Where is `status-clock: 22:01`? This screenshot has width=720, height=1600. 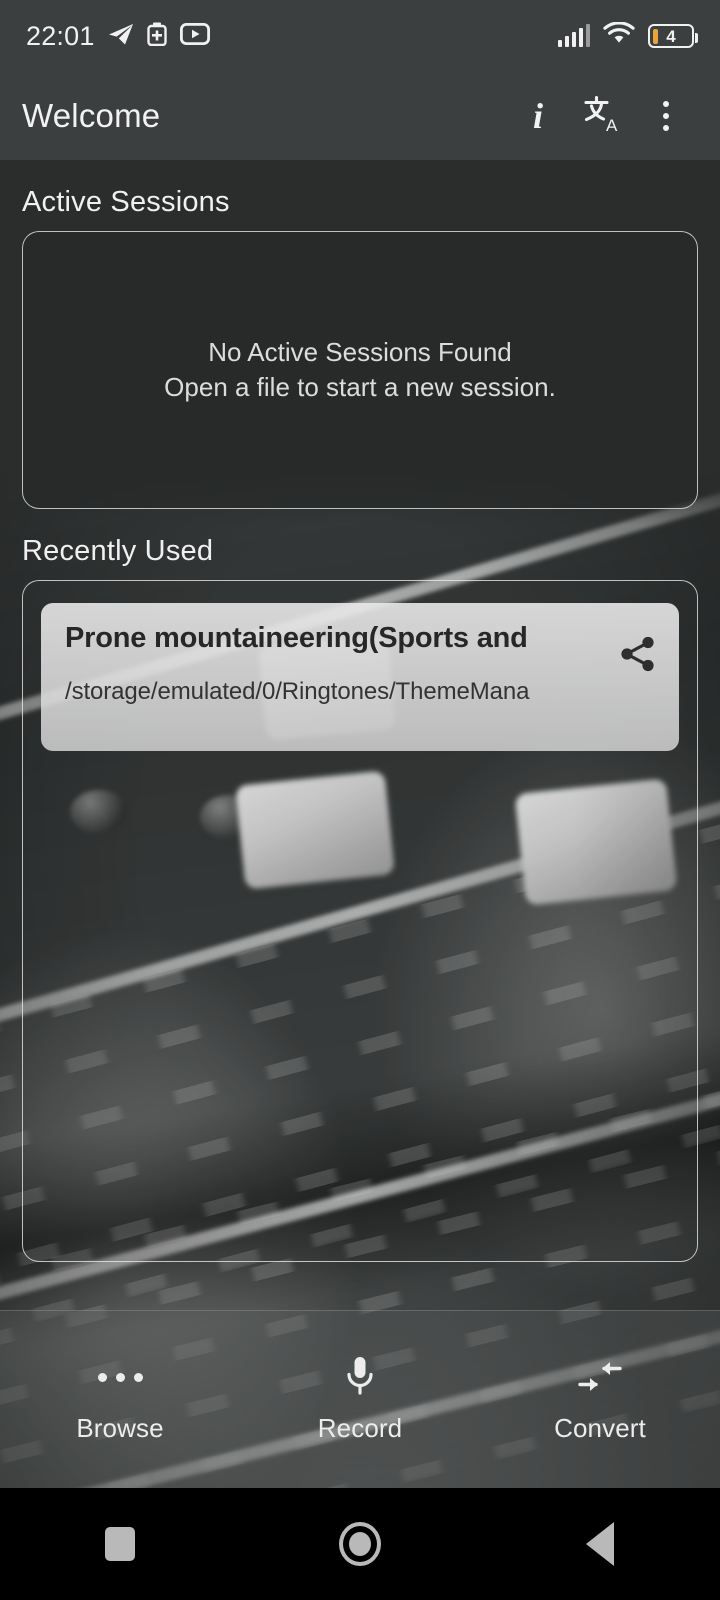
status-clock: 22:01 is located at coordinates (60, 35).